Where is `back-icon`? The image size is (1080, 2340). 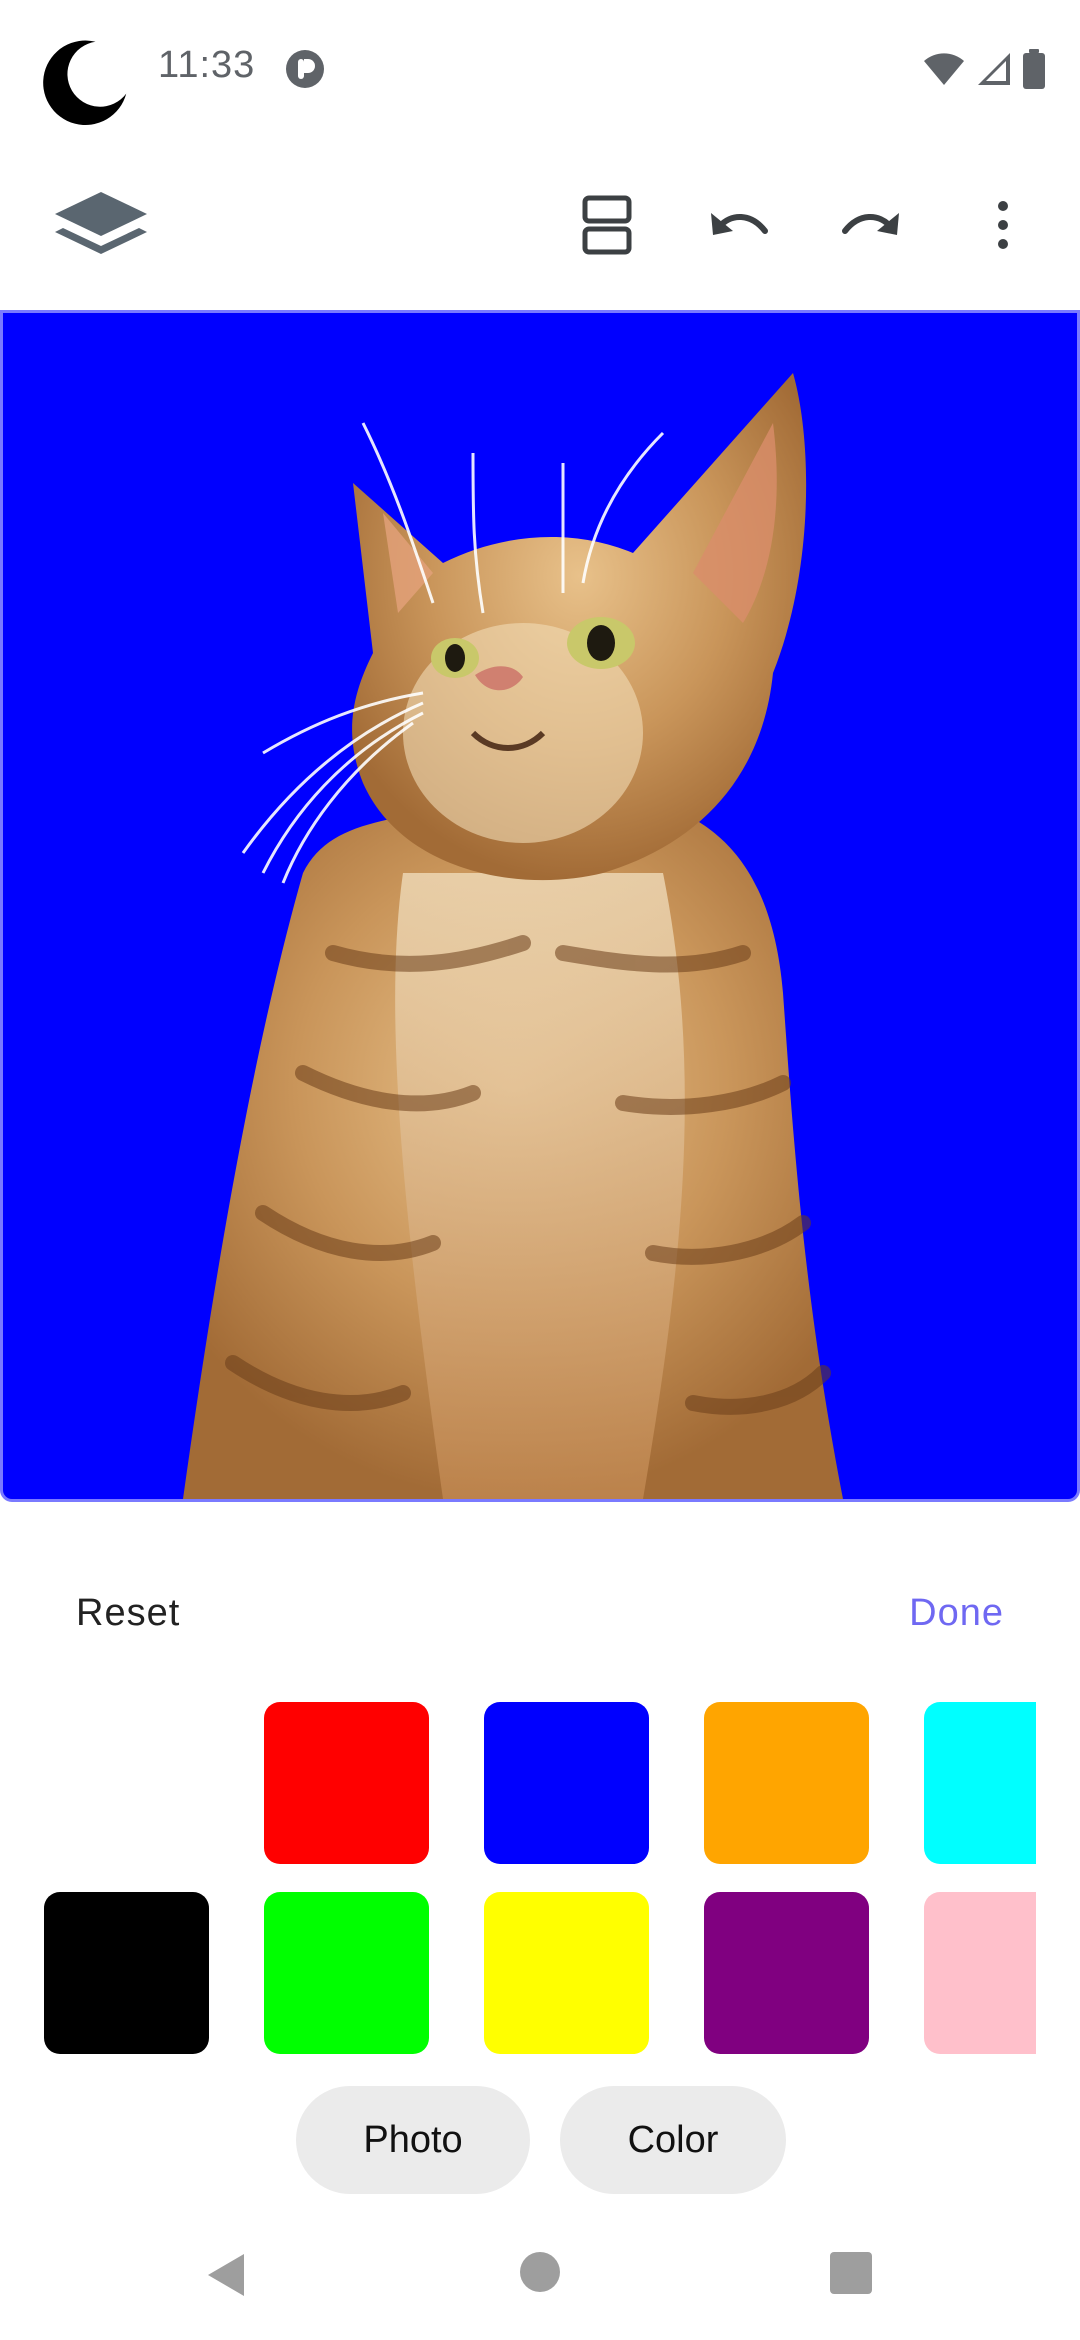
back-icon is located at coordinates (226, 2275).